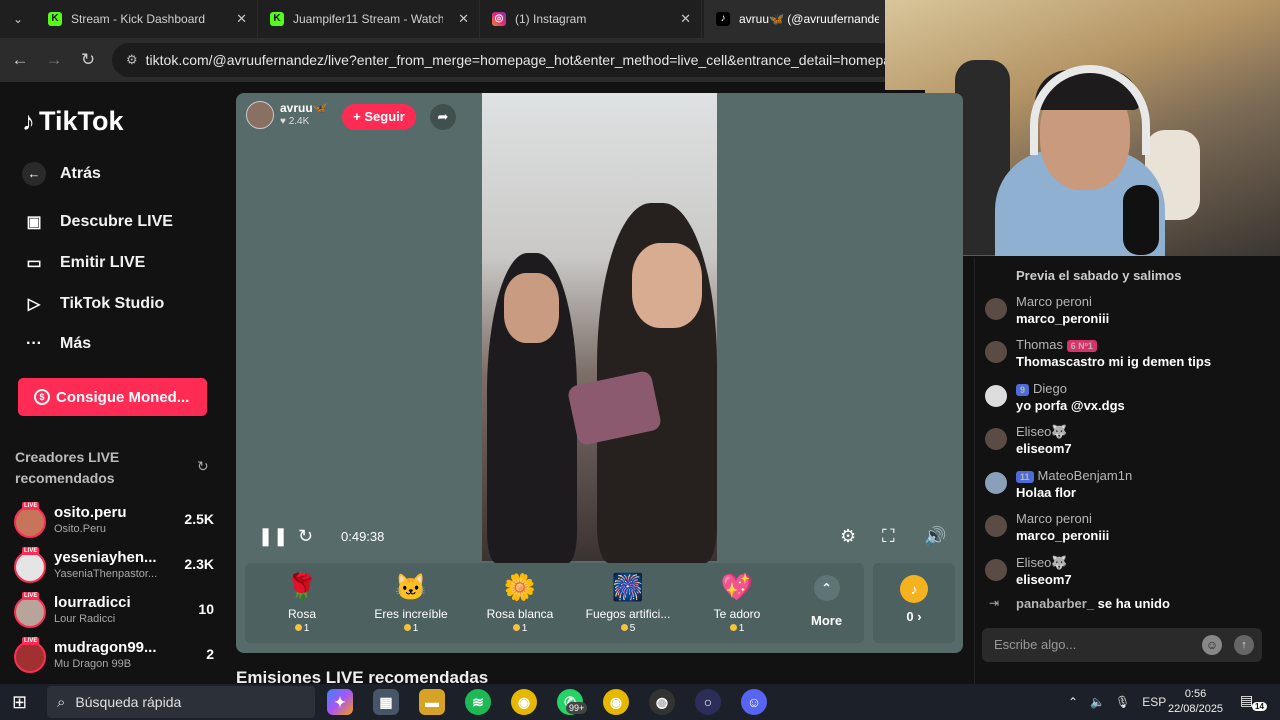 The width and height of the screenshot is (1280, 720). What do you see at coordinates (994, 603) in the screenshot?
I see `join-icon: ⇥` at bounding box center [994, 603].